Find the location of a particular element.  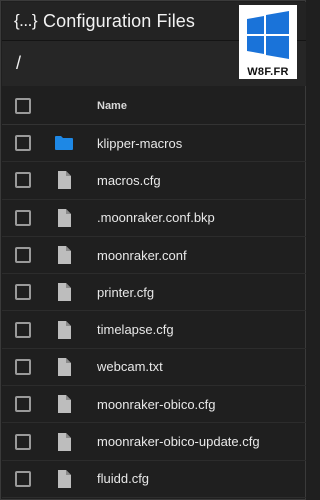

watermark-logo: W8F.FR is located at coordinates (268, 43).